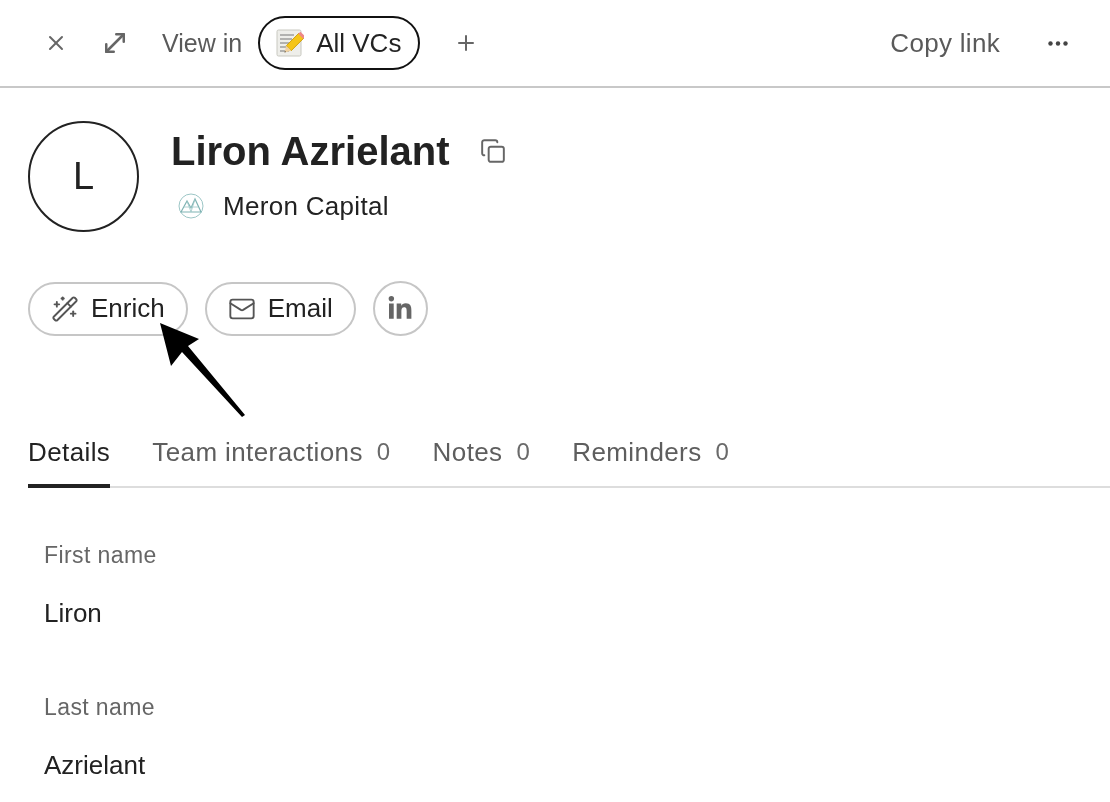  I want to click on tab: Team interactions 0, so click(271, 462).